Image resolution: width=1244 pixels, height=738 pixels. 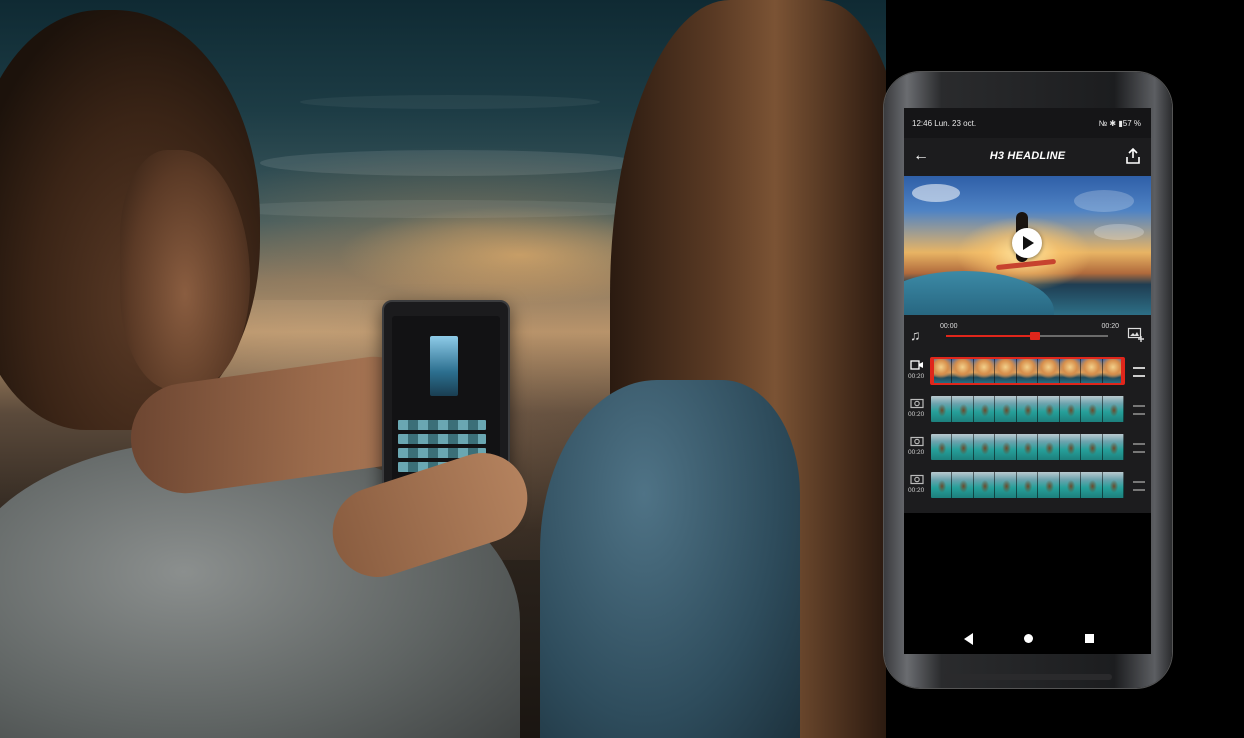 I want to click on video-preview, so click(x=1027, y=245).